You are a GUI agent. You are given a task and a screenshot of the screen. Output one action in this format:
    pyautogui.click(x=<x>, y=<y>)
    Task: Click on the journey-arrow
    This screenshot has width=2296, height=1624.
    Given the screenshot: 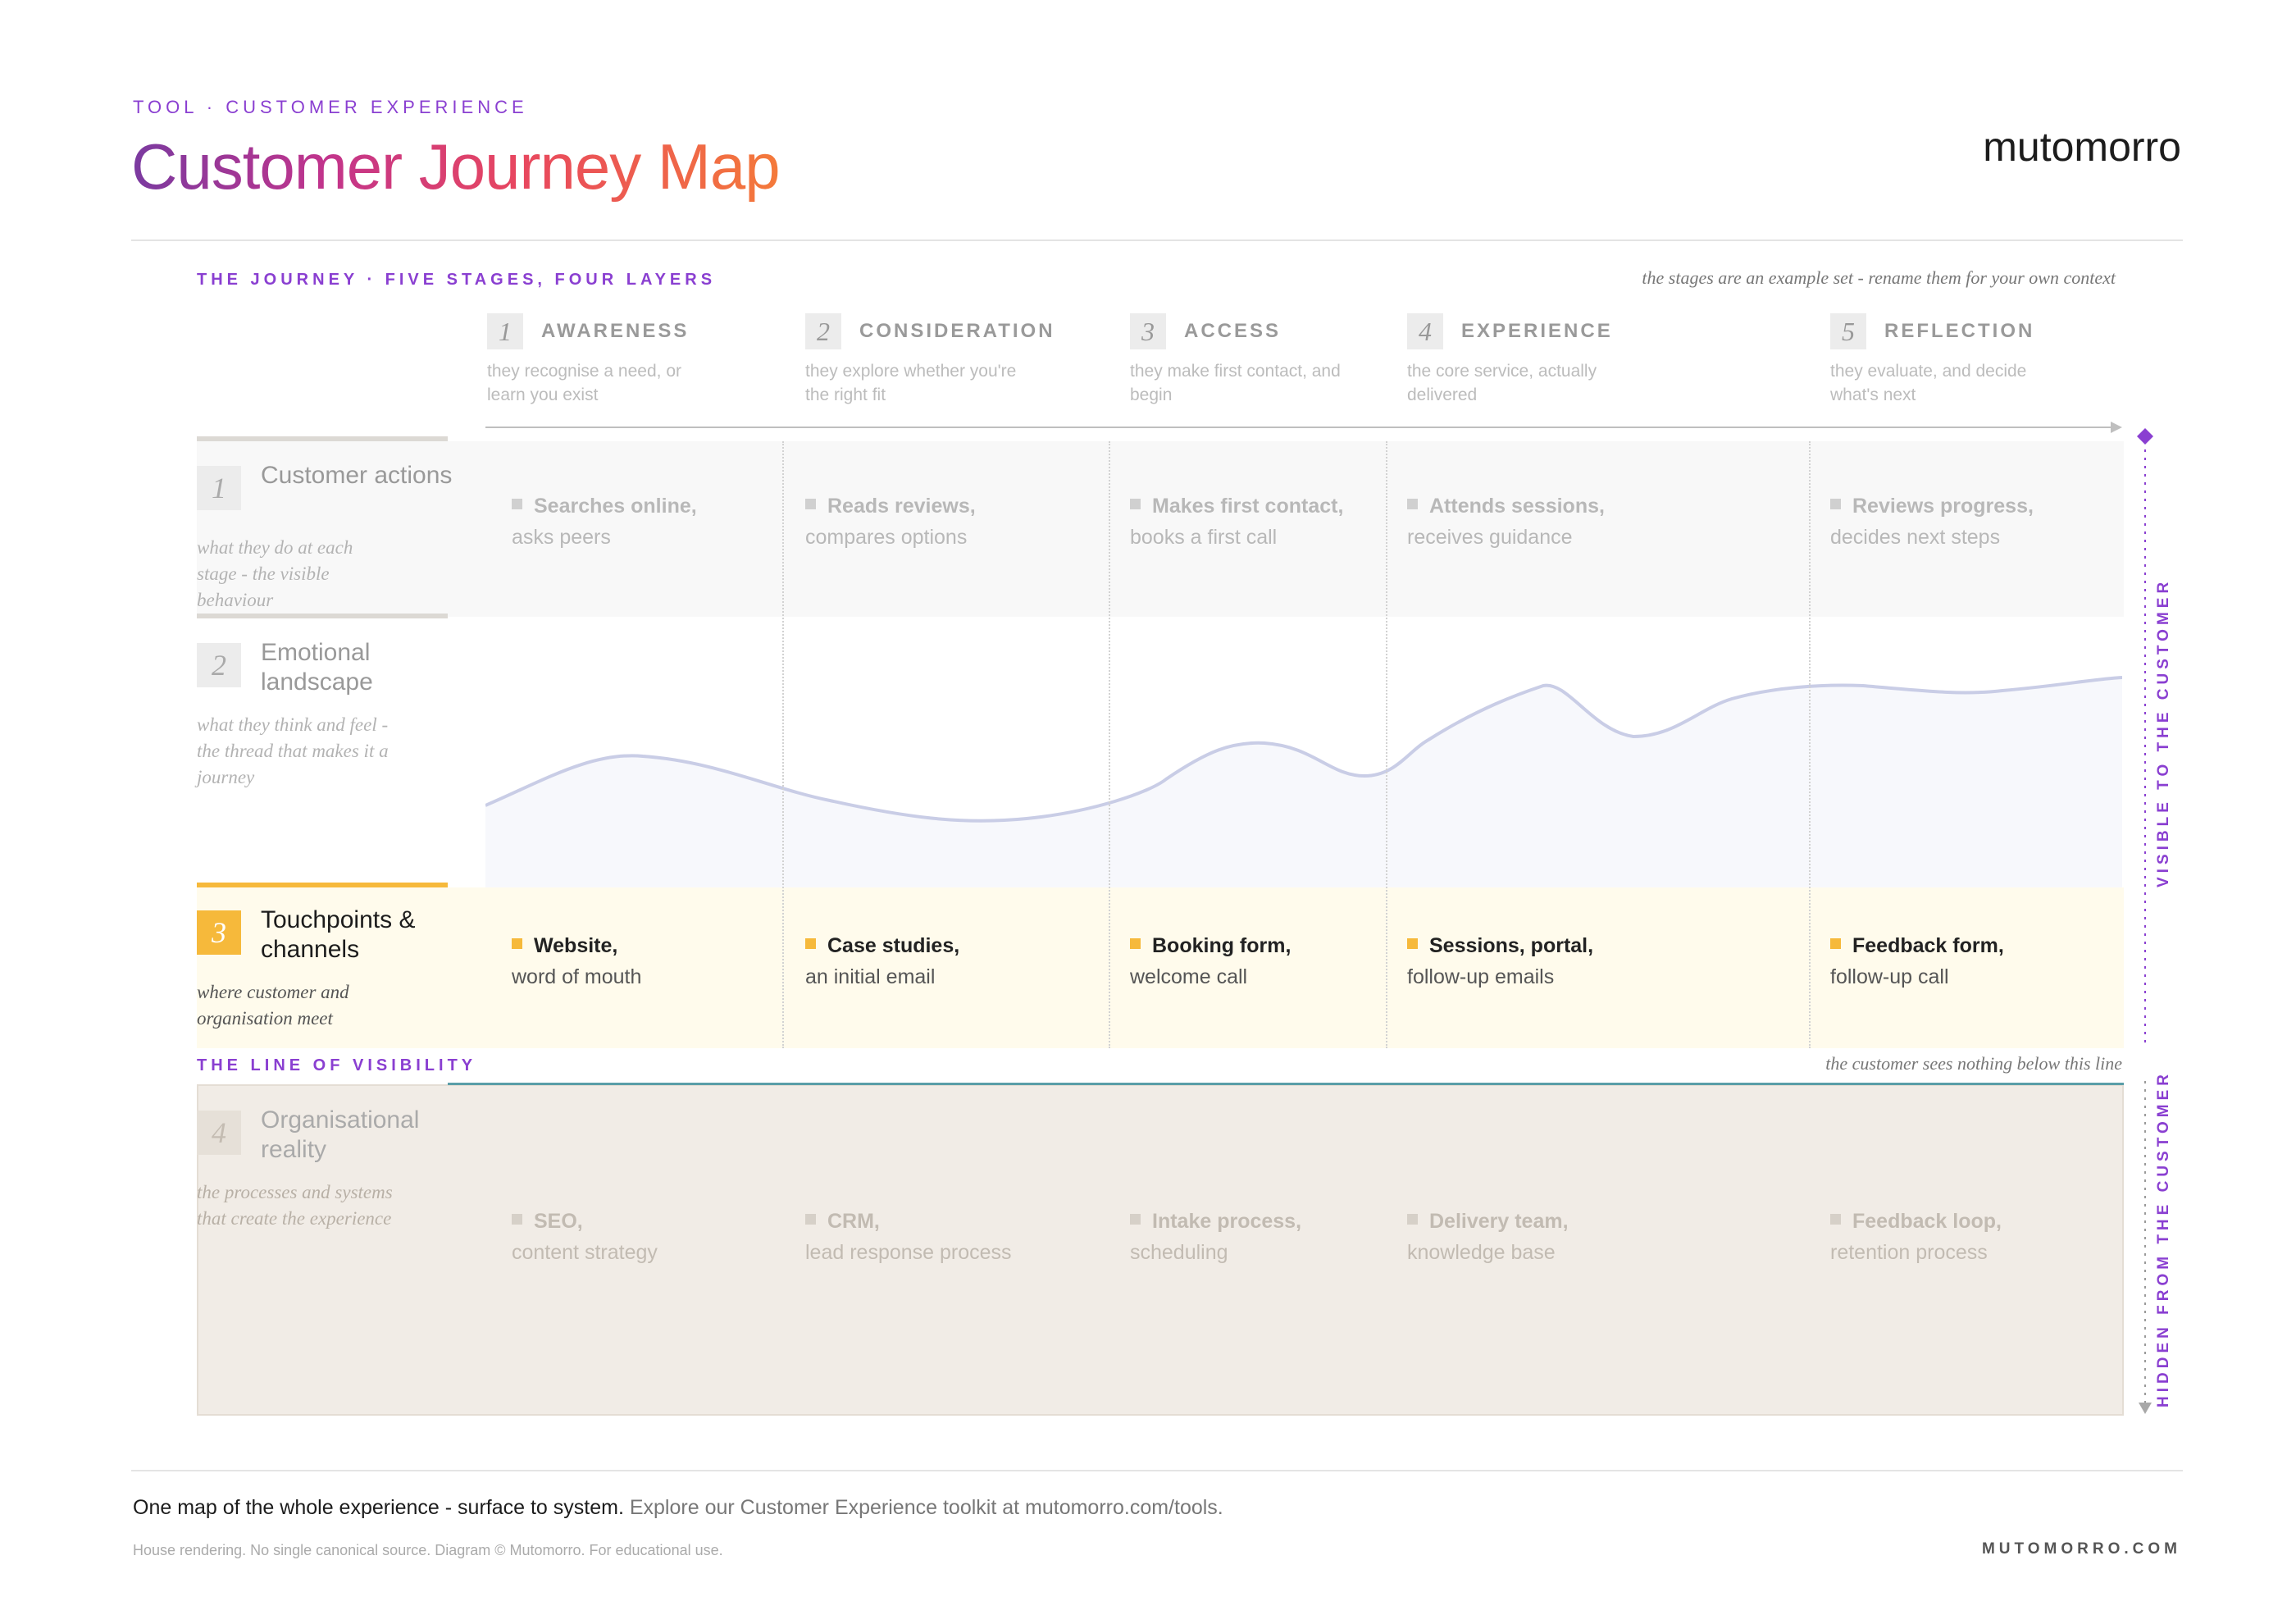 What is the action you would take?
    pyautogui.click(x=1303, y=427)
    